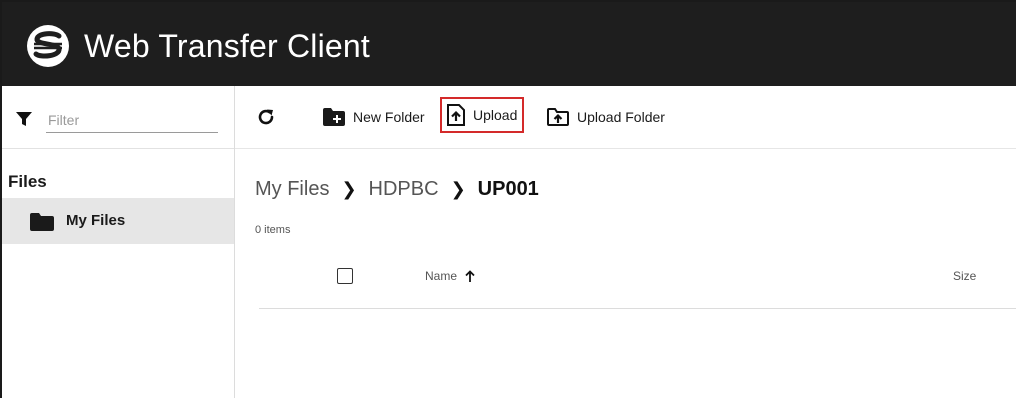 The width and height of the screenshot is (1016, 398). I want to click on upload-file-icon, so click(456, 115).